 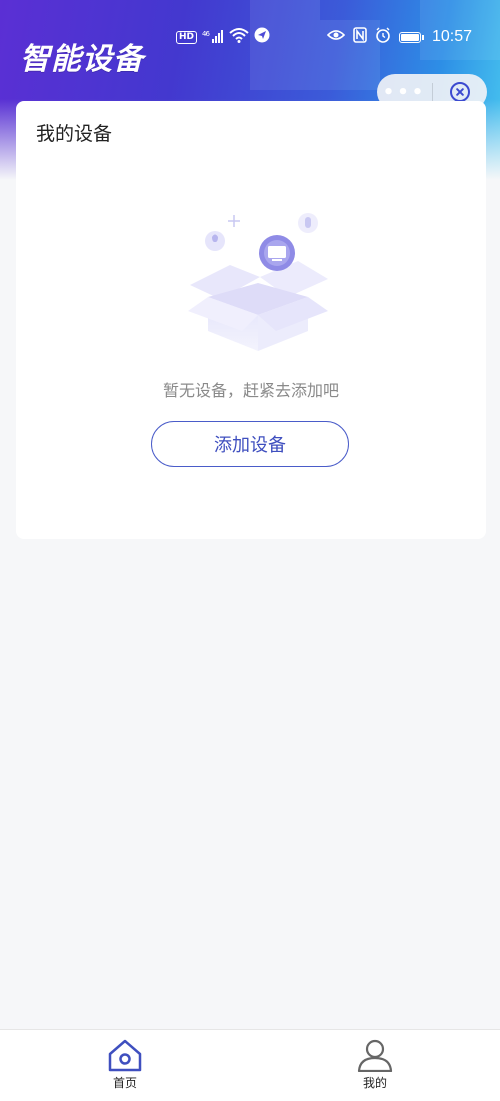 I want to click on add-device-button: 添加设备, so click(x=250, y=444).